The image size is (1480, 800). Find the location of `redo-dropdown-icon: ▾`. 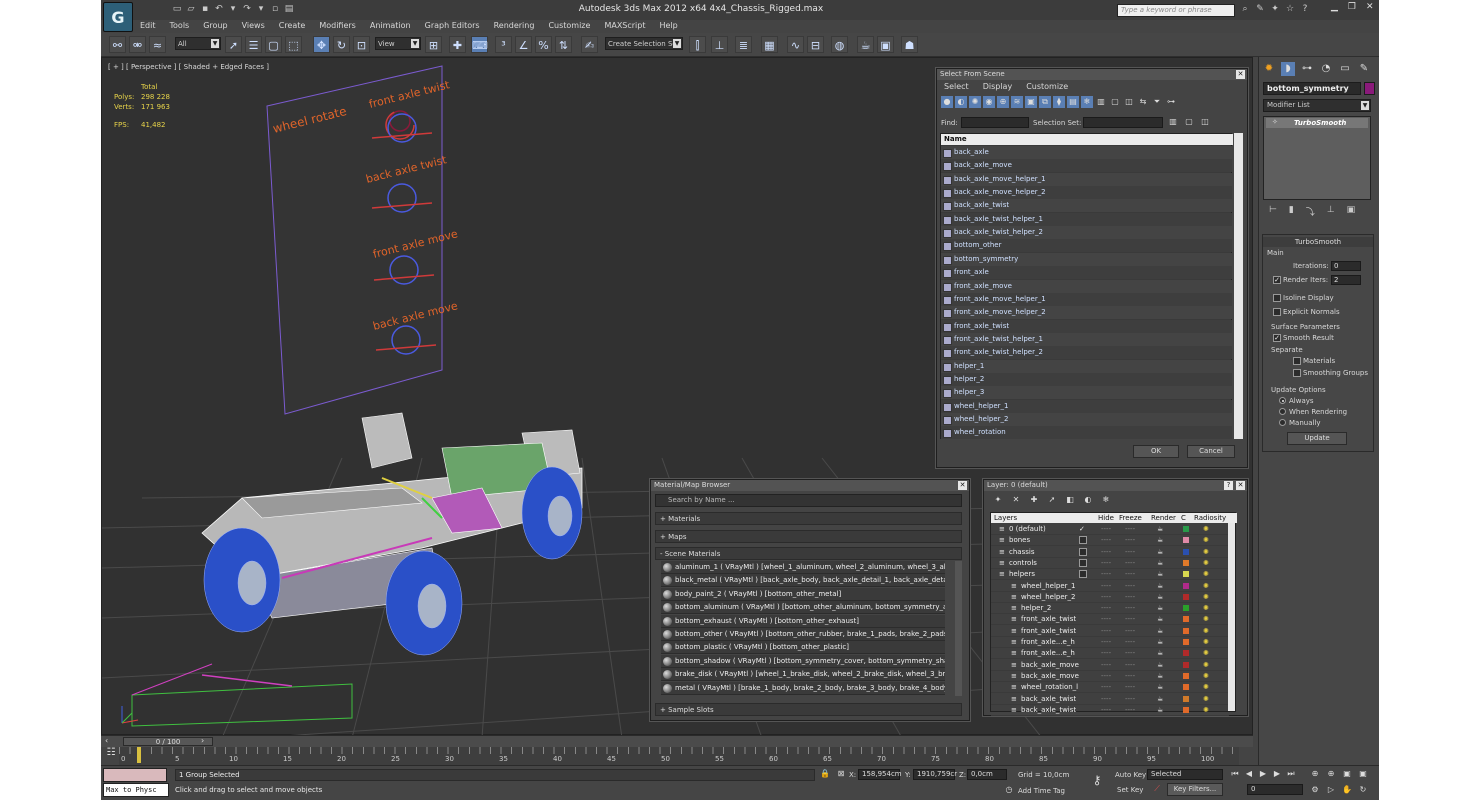

redo-dropdown-icon: ▾ is located at coordinates (261, 9).